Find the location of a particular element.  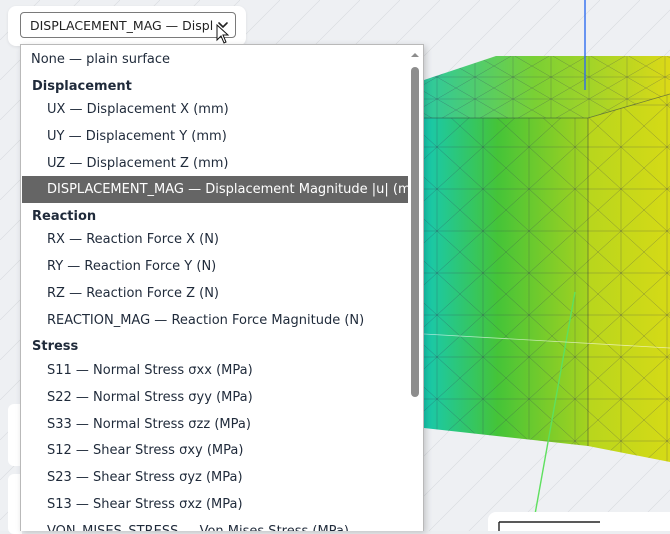

option-ry: RY — Reaction Force Y (N) is located at coordinates (215, 266).